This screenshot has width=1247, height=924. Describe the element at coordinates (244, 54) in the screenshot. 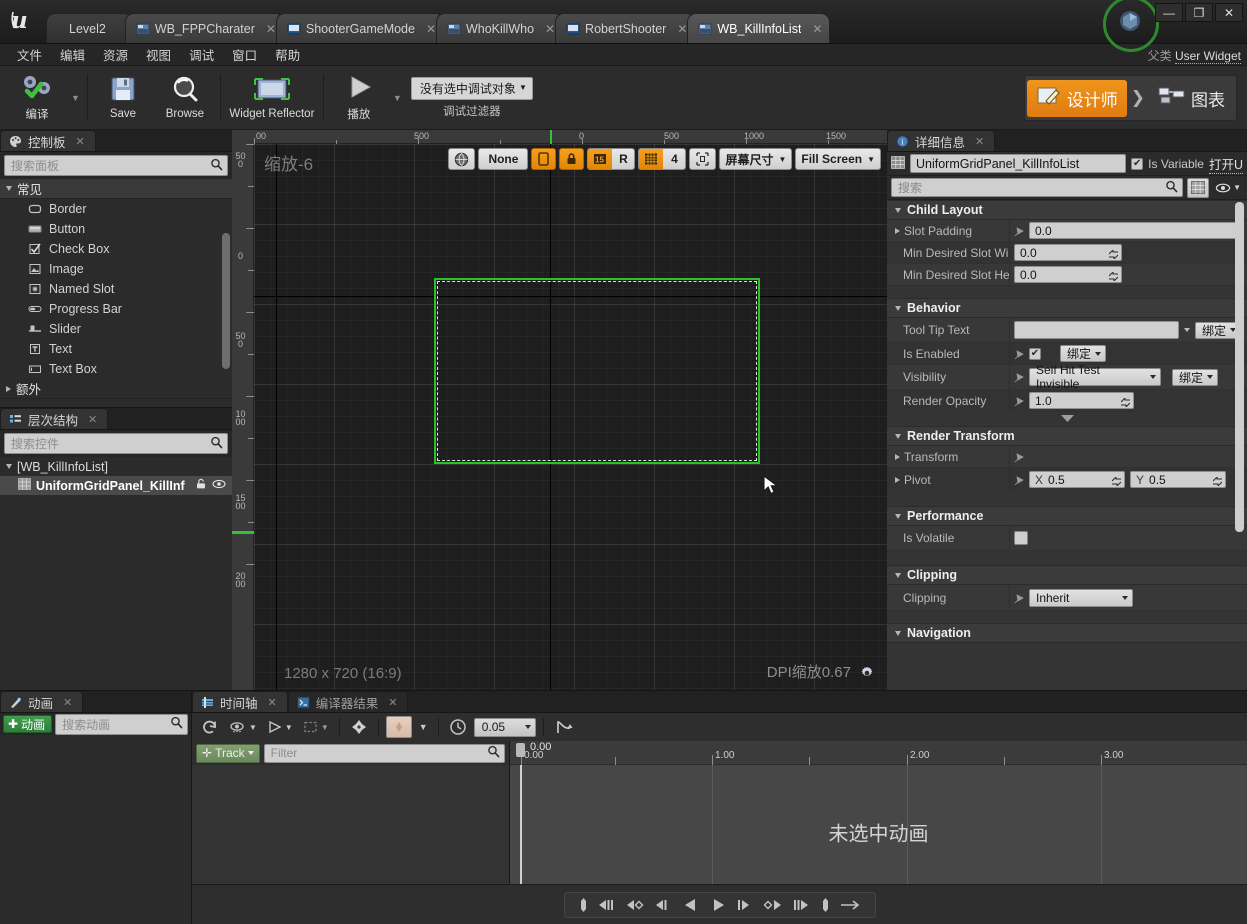

I see `menu-item-window: 窗口` at that location.